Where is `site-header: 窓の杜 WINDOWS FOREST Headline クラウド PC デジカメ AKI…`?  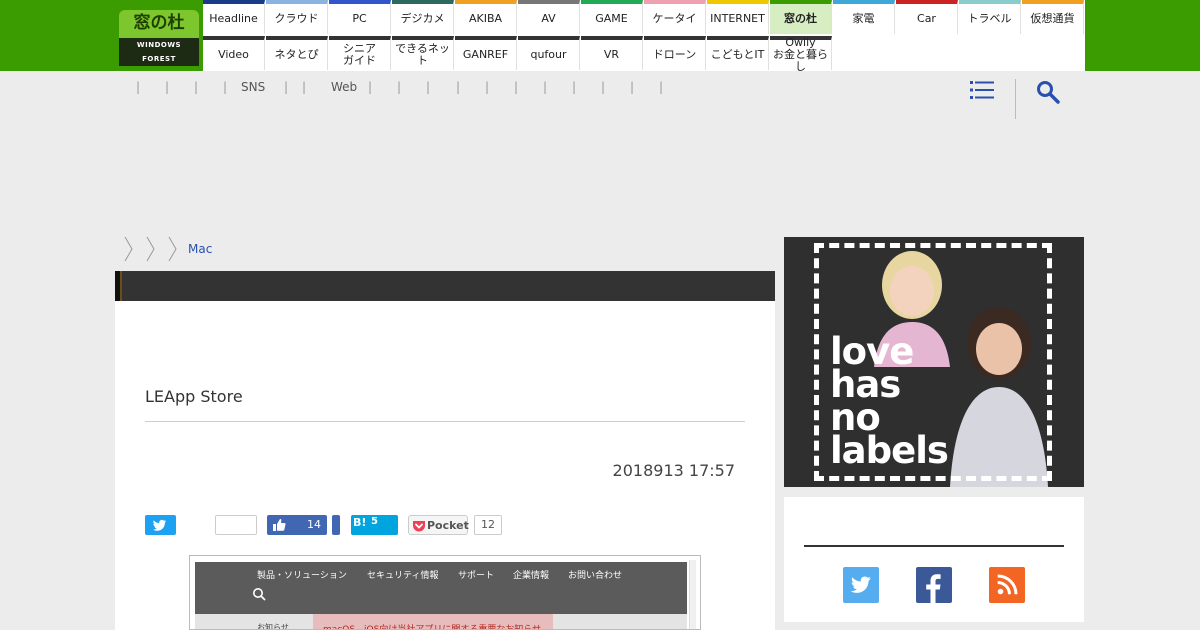 site-header: 窓の杜 WINDOWS FOREST Headline クラウド PC デジカメ AKI… is located at coordinates (600, 36).